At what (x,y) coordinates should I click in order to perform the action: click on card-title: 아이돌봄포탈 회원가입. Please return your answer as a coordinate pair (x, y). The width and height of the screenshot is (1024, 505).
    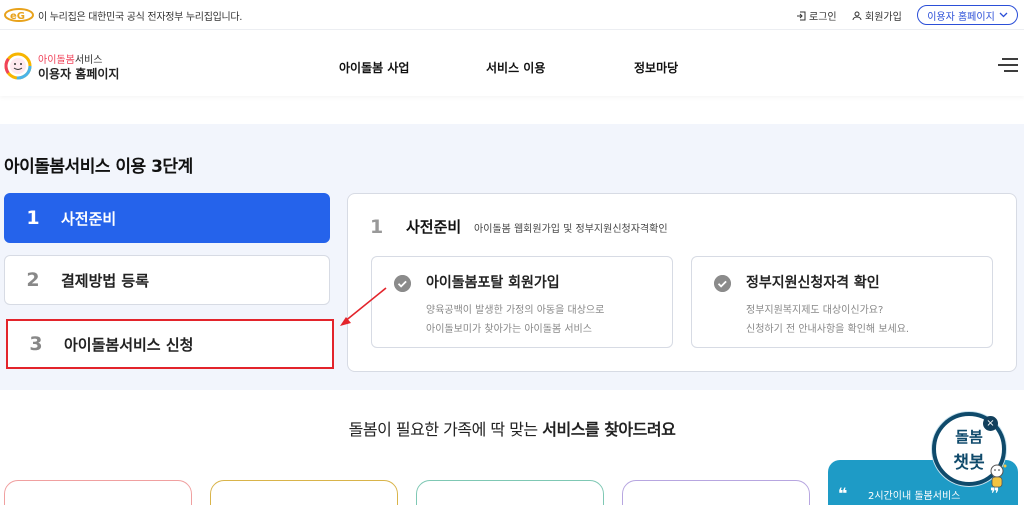
    Looking at the image, I should click on (493, 283).